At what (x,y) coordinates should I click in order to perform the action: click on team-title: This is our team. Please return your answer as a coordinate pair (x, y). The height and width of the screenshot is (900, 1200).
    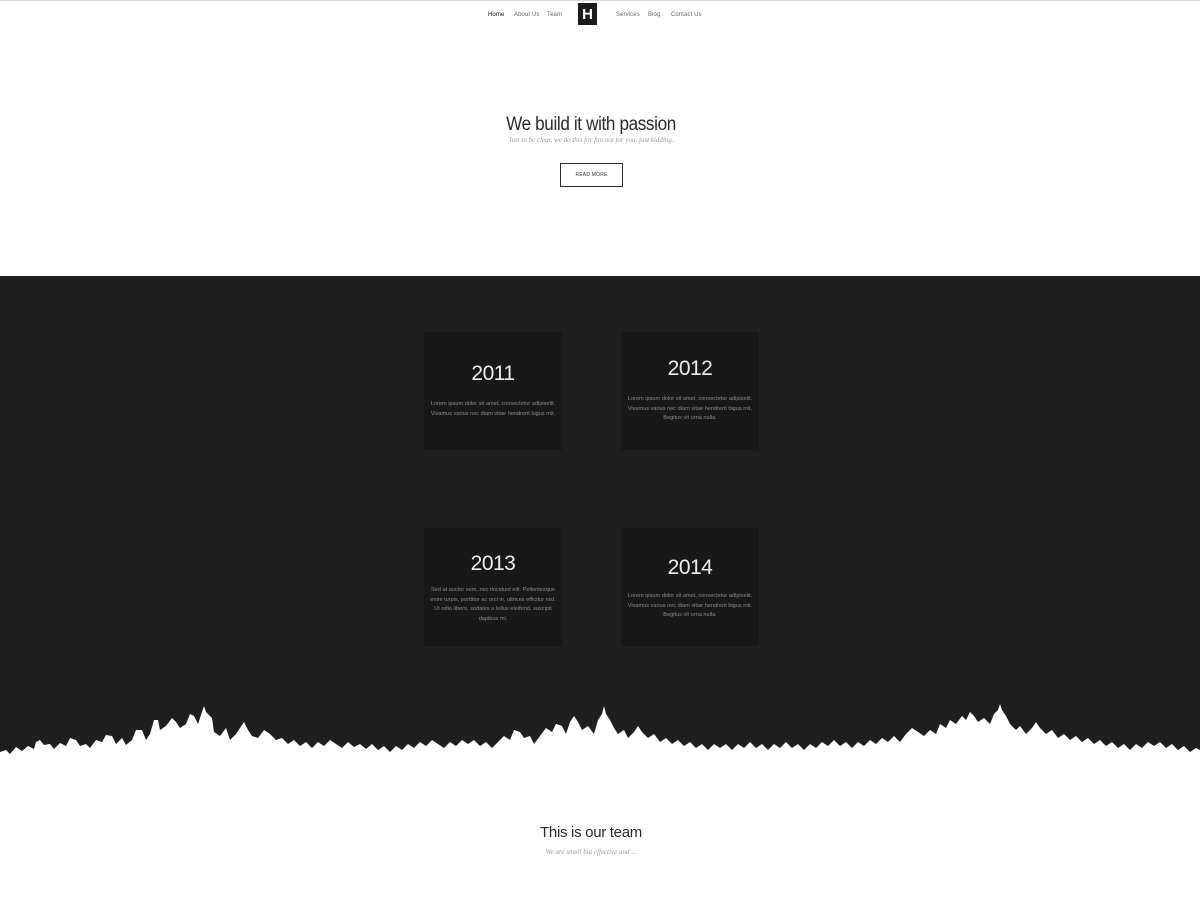
    Looking at the image, I should click on (591, 832).